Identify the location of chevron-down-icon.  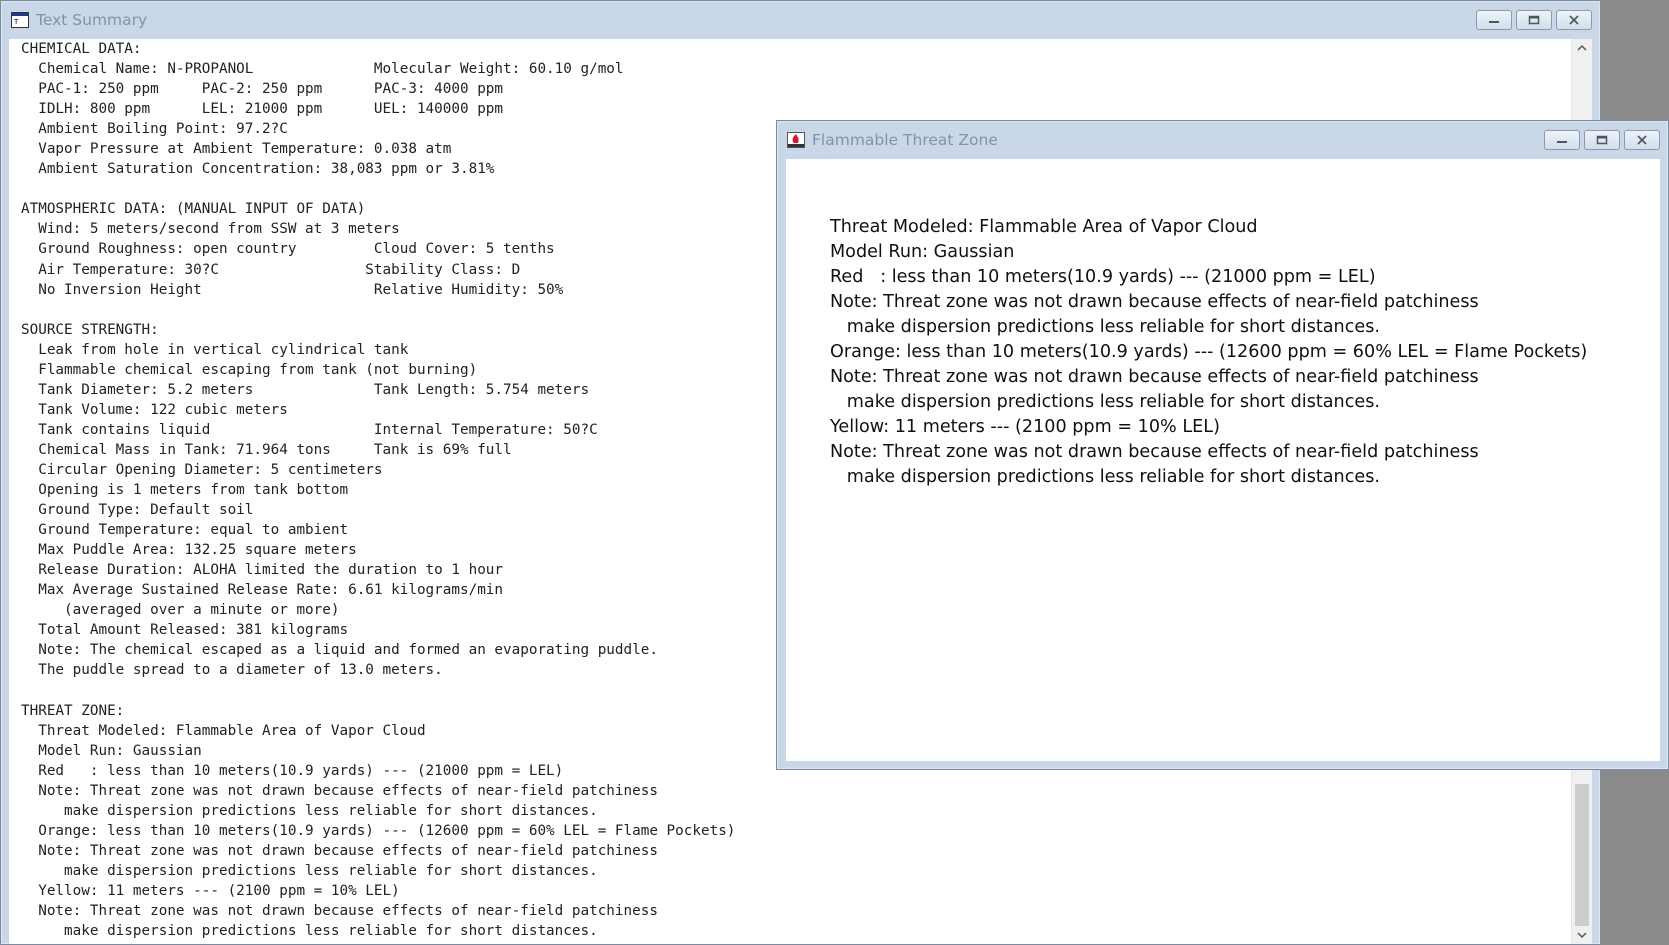
(1582, 935).